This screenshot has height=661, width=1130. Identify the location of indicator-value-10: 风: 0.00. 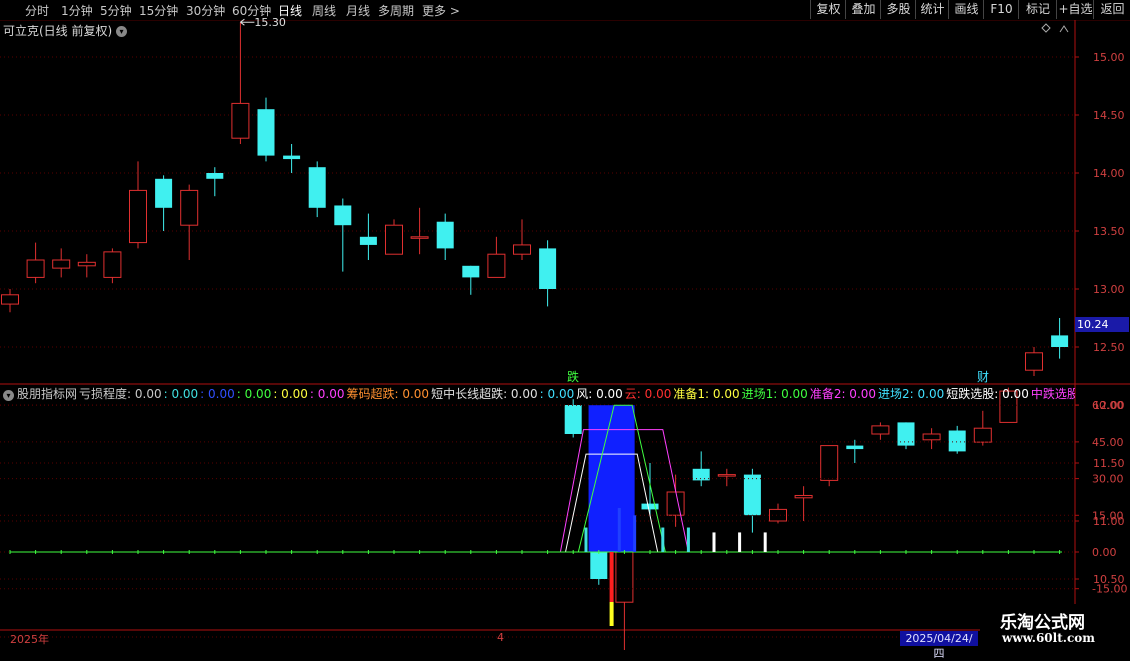
(599, 394).